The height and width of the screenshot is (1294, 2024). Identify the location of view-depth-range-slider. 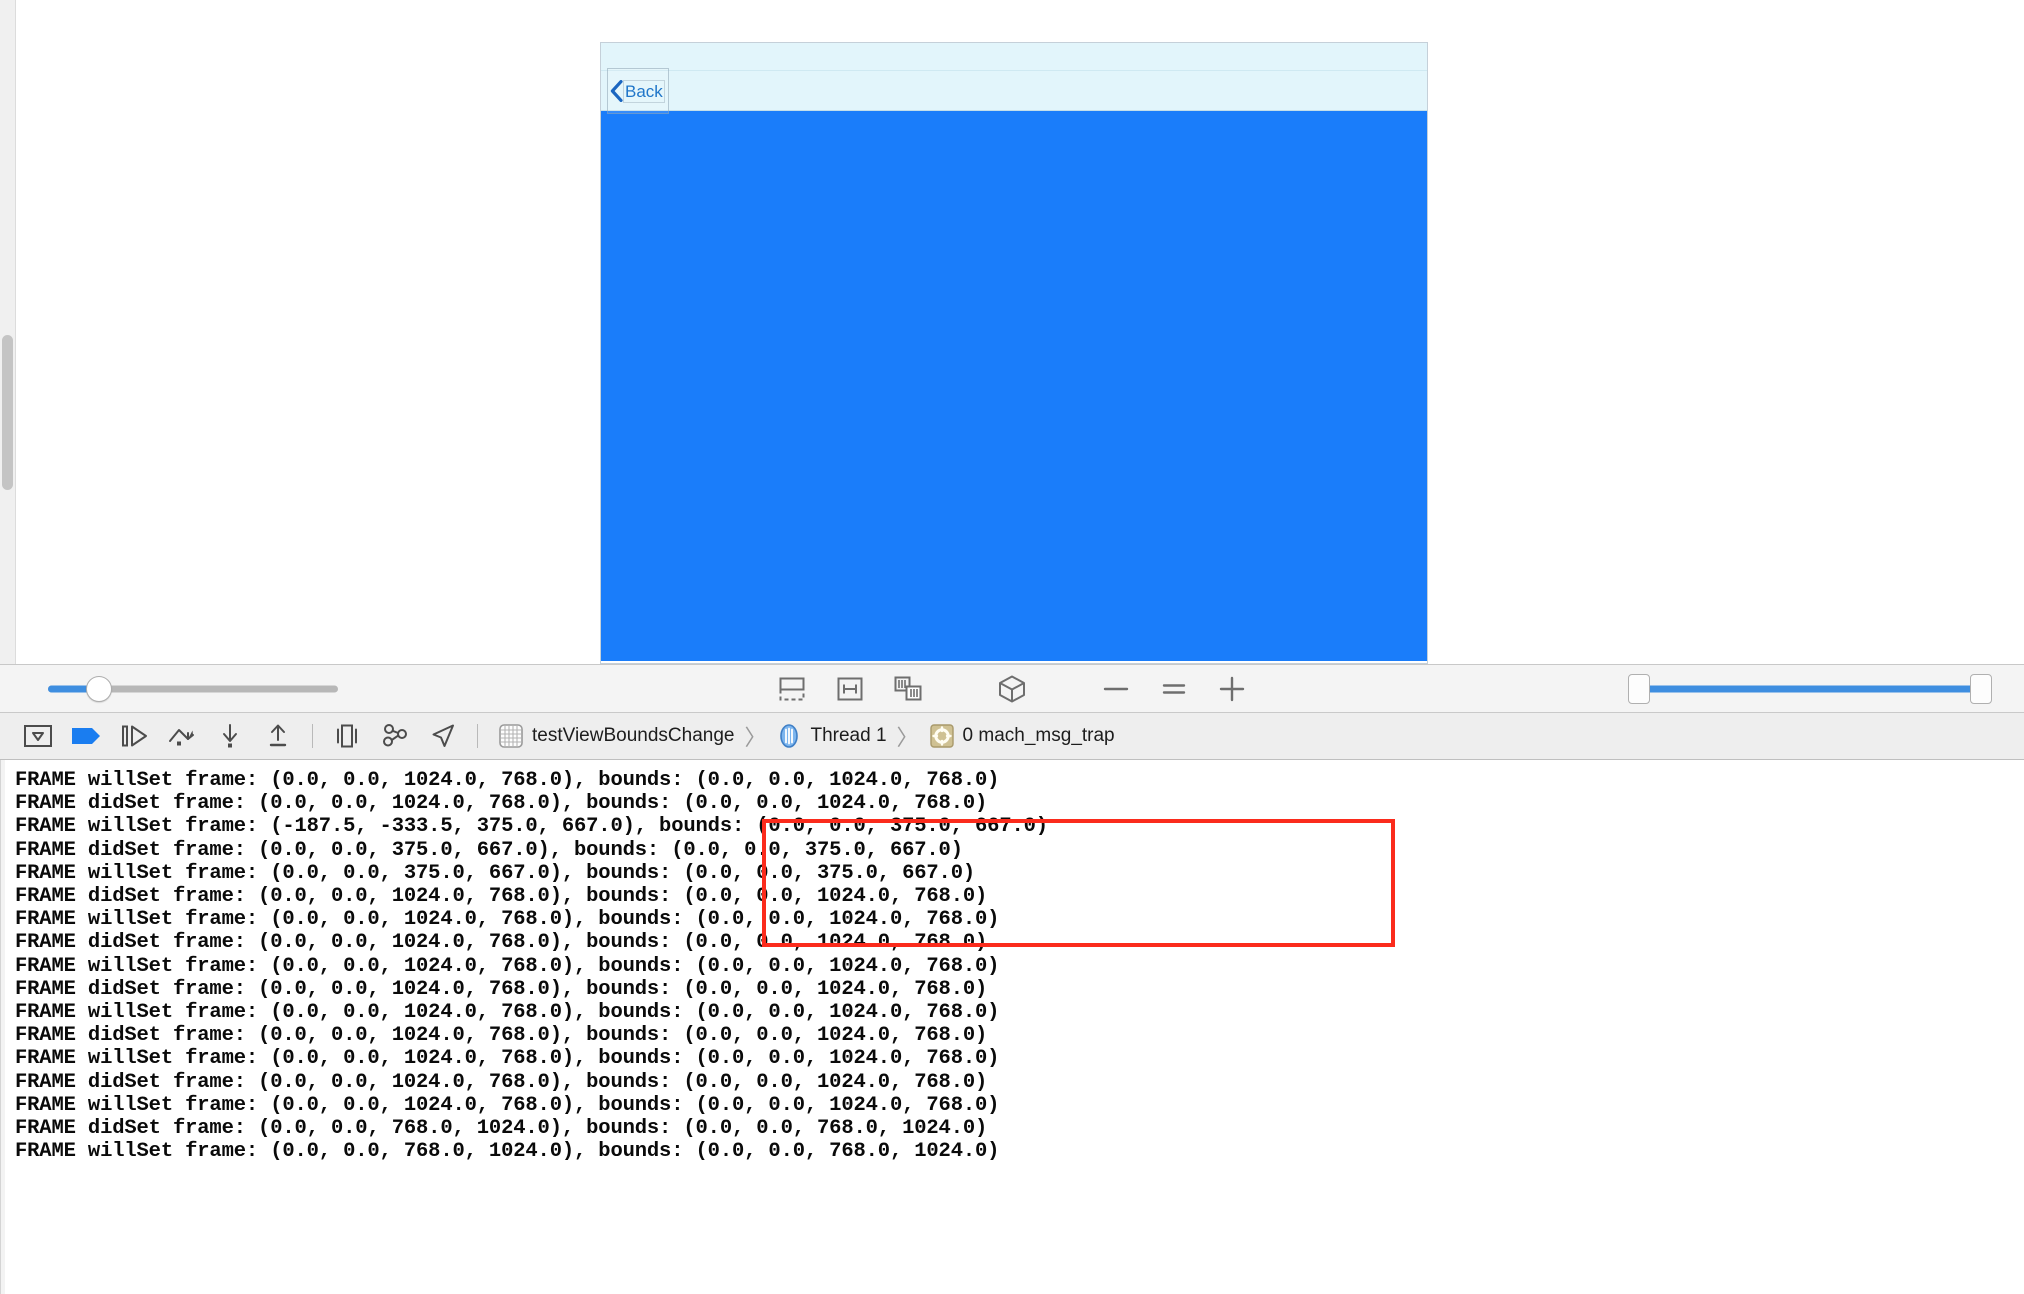
(1810, 688).